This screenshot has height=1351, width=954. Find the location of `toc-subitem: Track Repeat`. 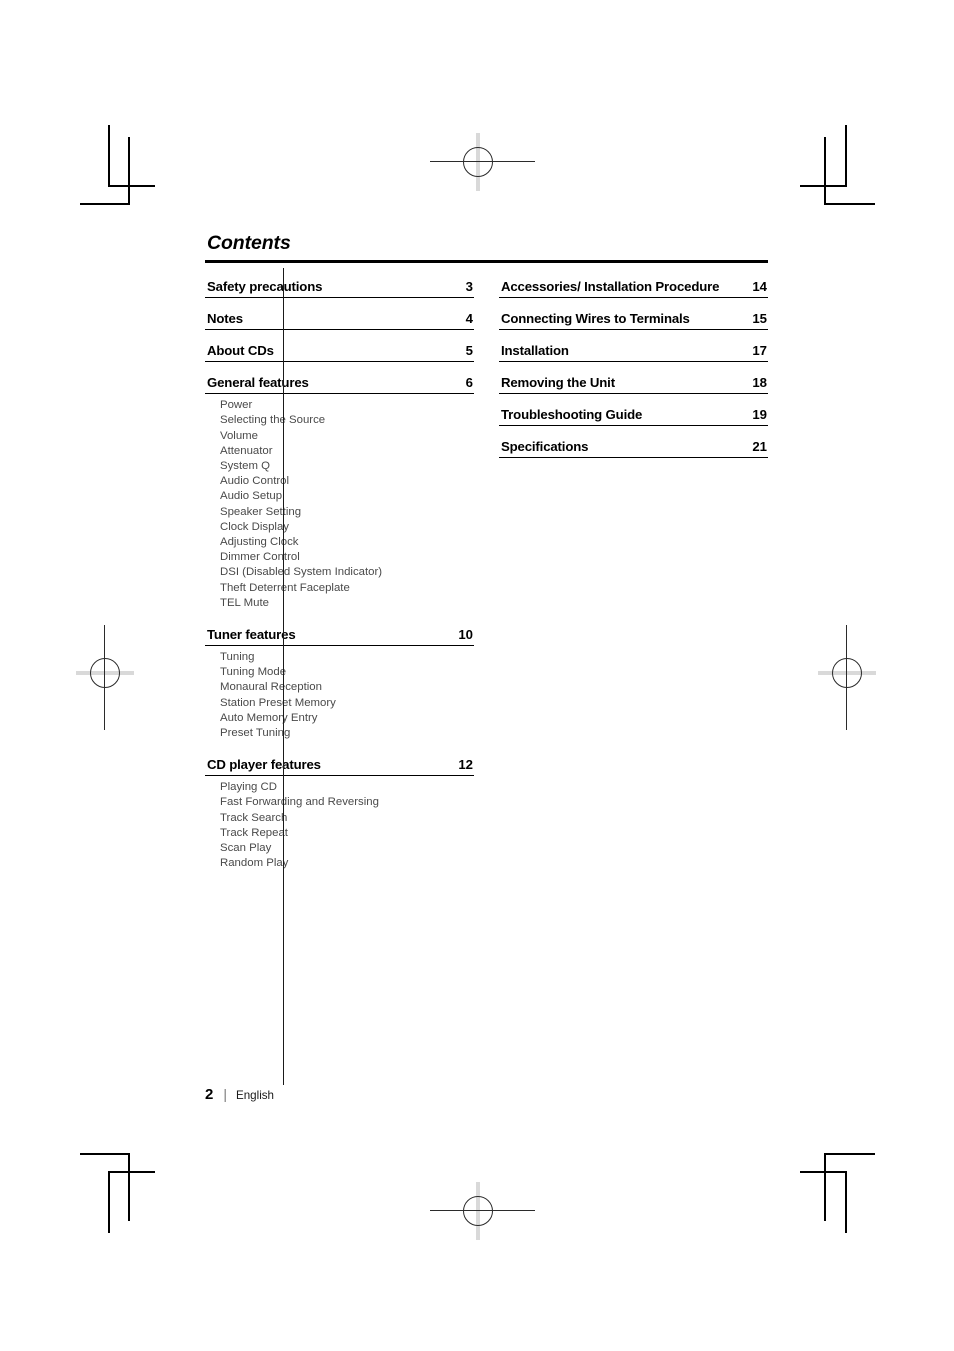

toc-subitem: Track Repeat is located at coordinates (347, 833).